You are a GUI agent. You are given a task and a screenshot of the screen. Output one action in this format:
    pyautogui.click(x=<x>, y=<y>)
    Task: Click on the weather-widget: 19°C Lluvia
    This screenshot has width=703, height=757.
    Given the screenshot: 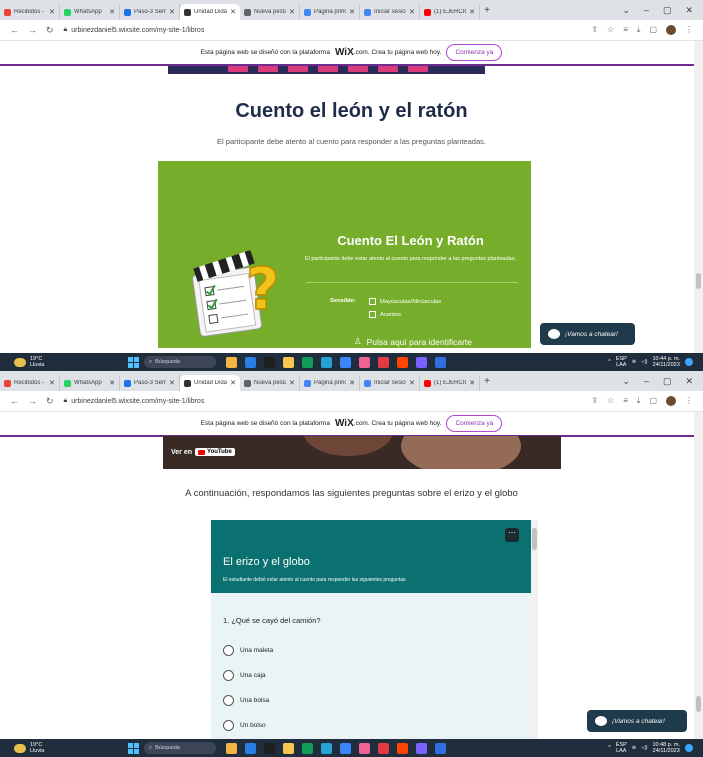 What is the action you would take?
    pyautogui.click(x=60, y=748)
    